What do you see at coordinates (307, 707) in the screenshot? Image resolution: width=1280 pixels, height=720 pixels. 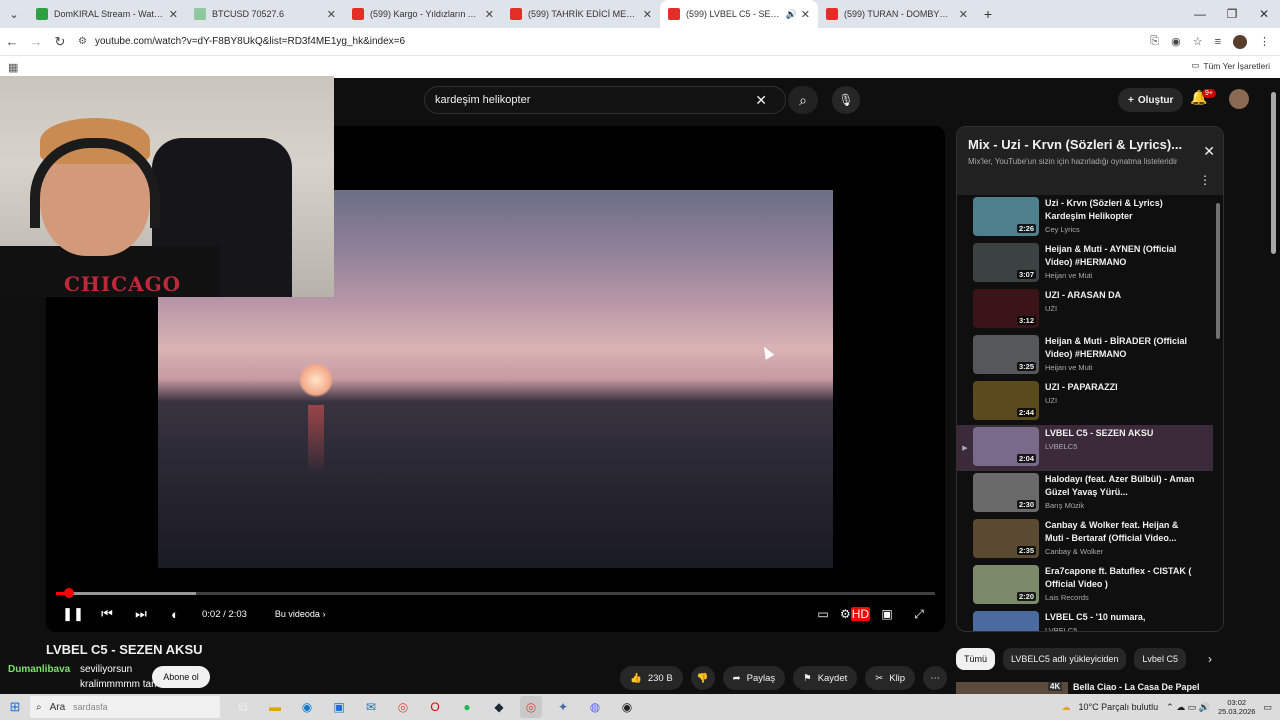 I see `edge-icon: ◉` at bounding box center [307, 707].